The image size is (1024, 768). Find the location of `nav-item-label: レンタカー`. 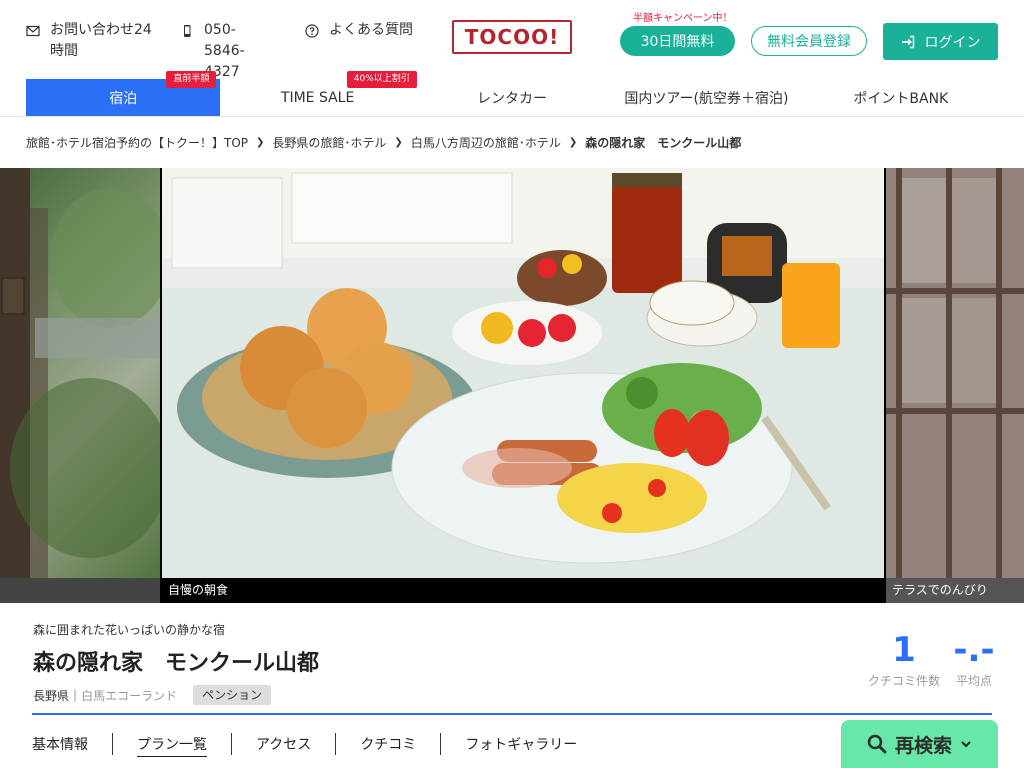

nav-item-label: レンタカー is located at coordinates (512, 98).